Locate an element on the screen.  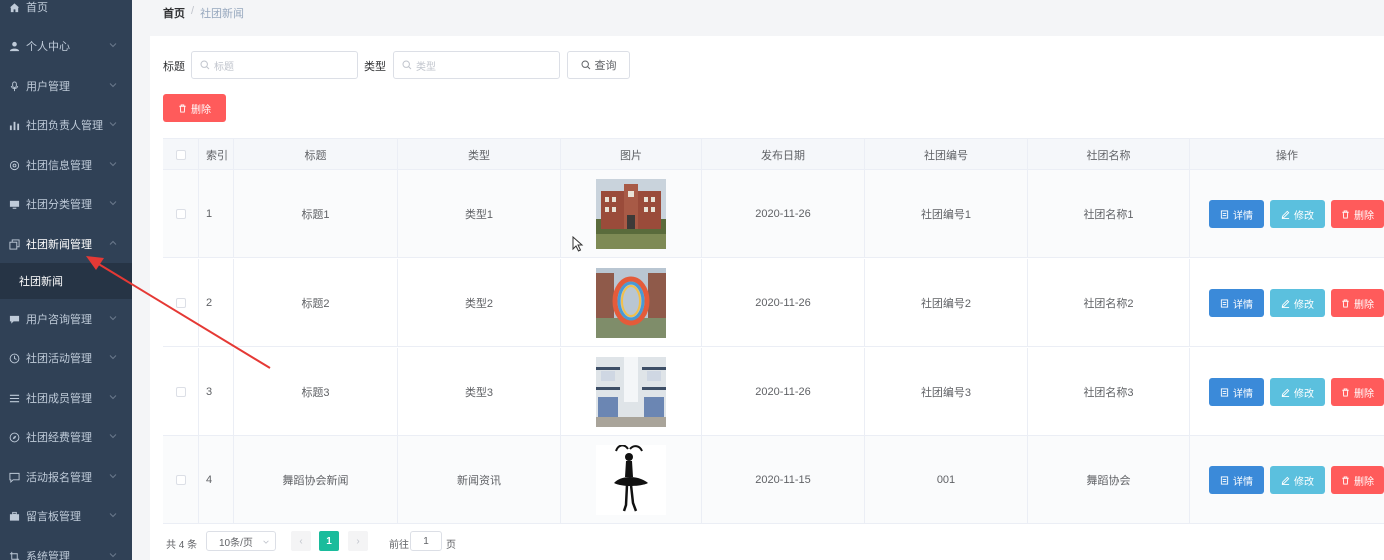
dormitory-photo is located at coordinates (631, 392).